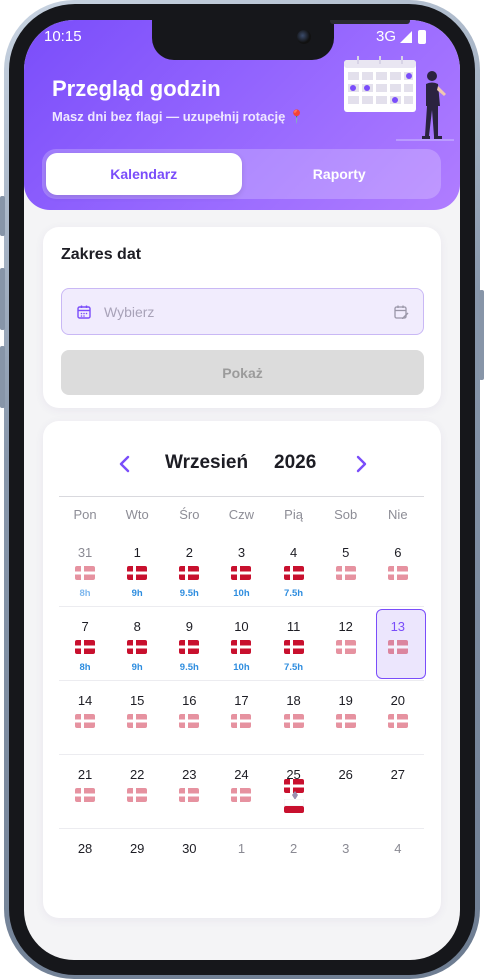  I want to click on day-number: 15, so click(137, 700).